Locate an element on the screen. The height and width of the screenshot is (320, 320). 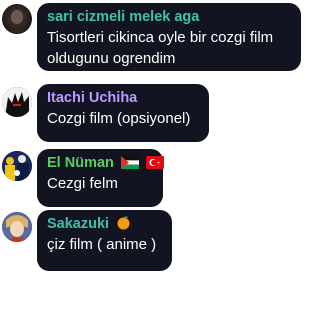
username: Itachi Uchiha is located at coordinates (123, 98).